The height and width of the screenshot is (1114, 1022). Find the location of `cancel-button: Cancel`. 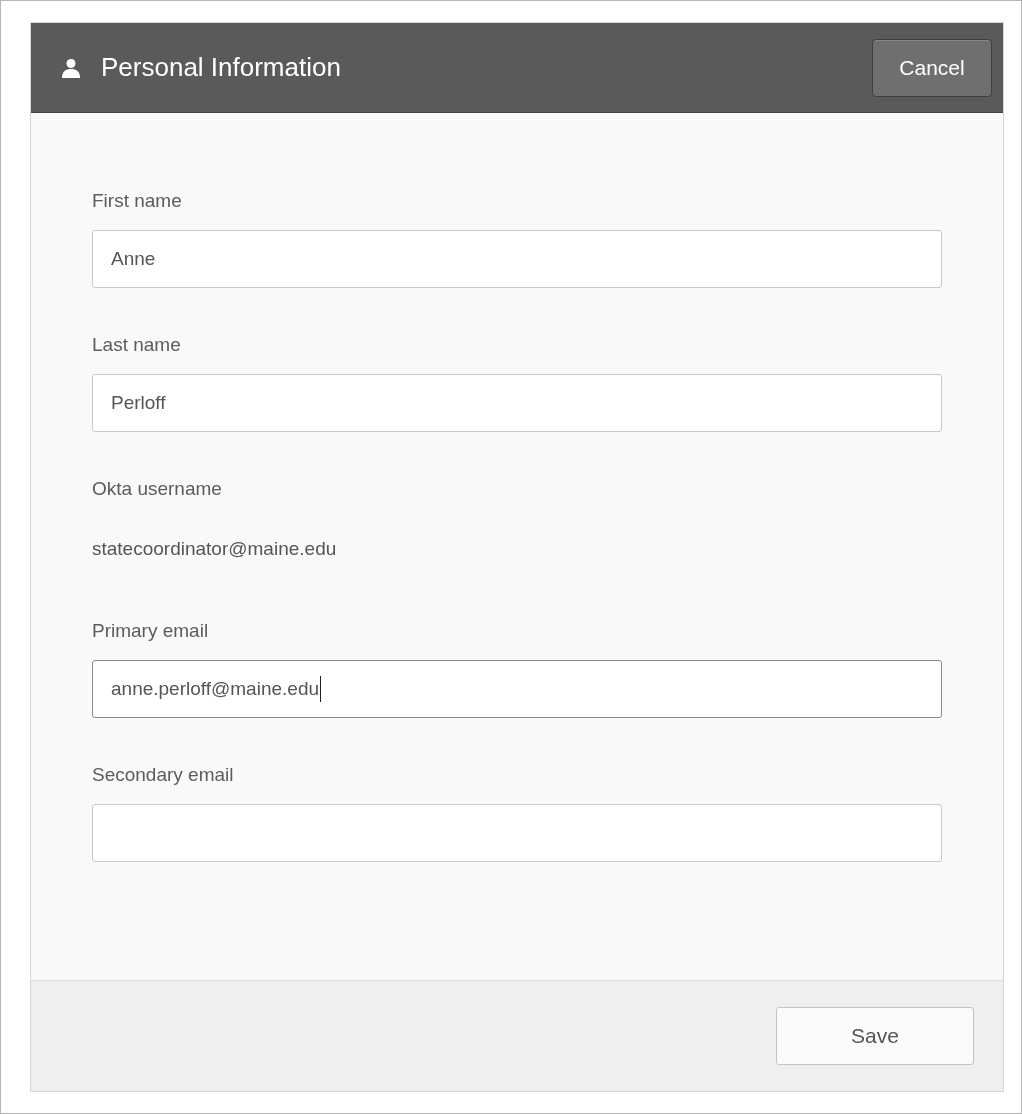

cancel-button: Cancel is located at coordinates (932, 67).